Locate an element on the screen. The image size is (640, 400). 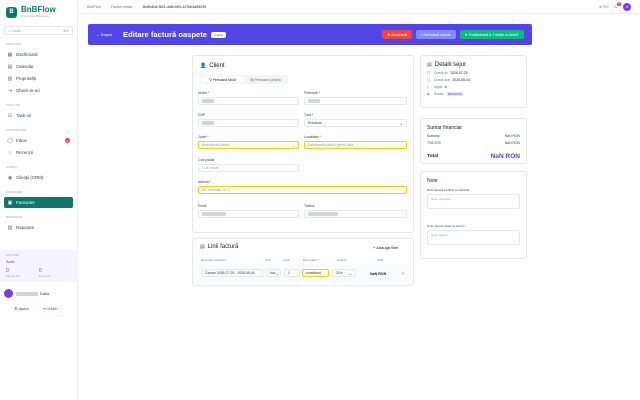
save-draft-button: ▪ Salvează ciornă is located at coordinates (436, 34).